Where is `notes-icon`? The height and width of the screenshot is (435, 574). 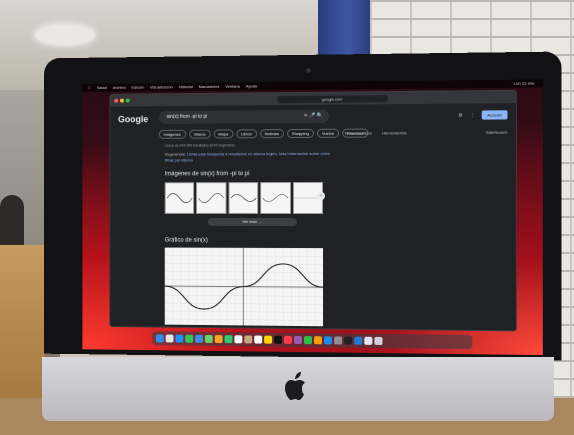
notes-icon is located at coordinates (267, 340).